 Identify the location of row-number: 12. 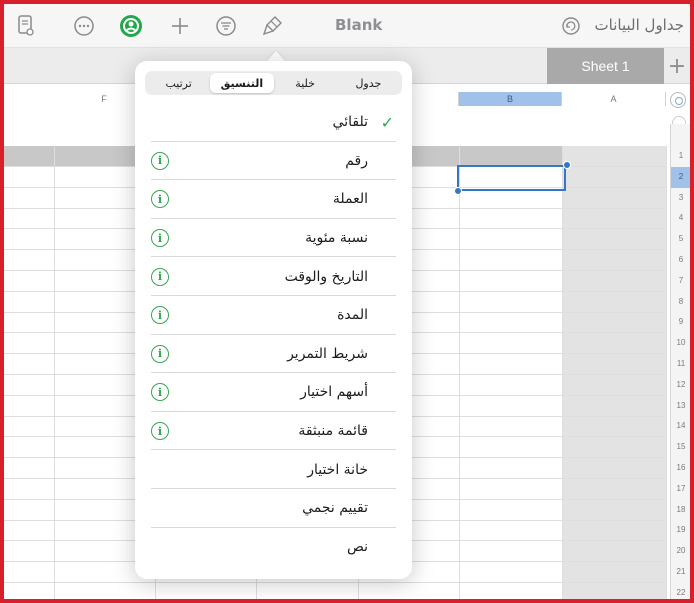
(680, 385).